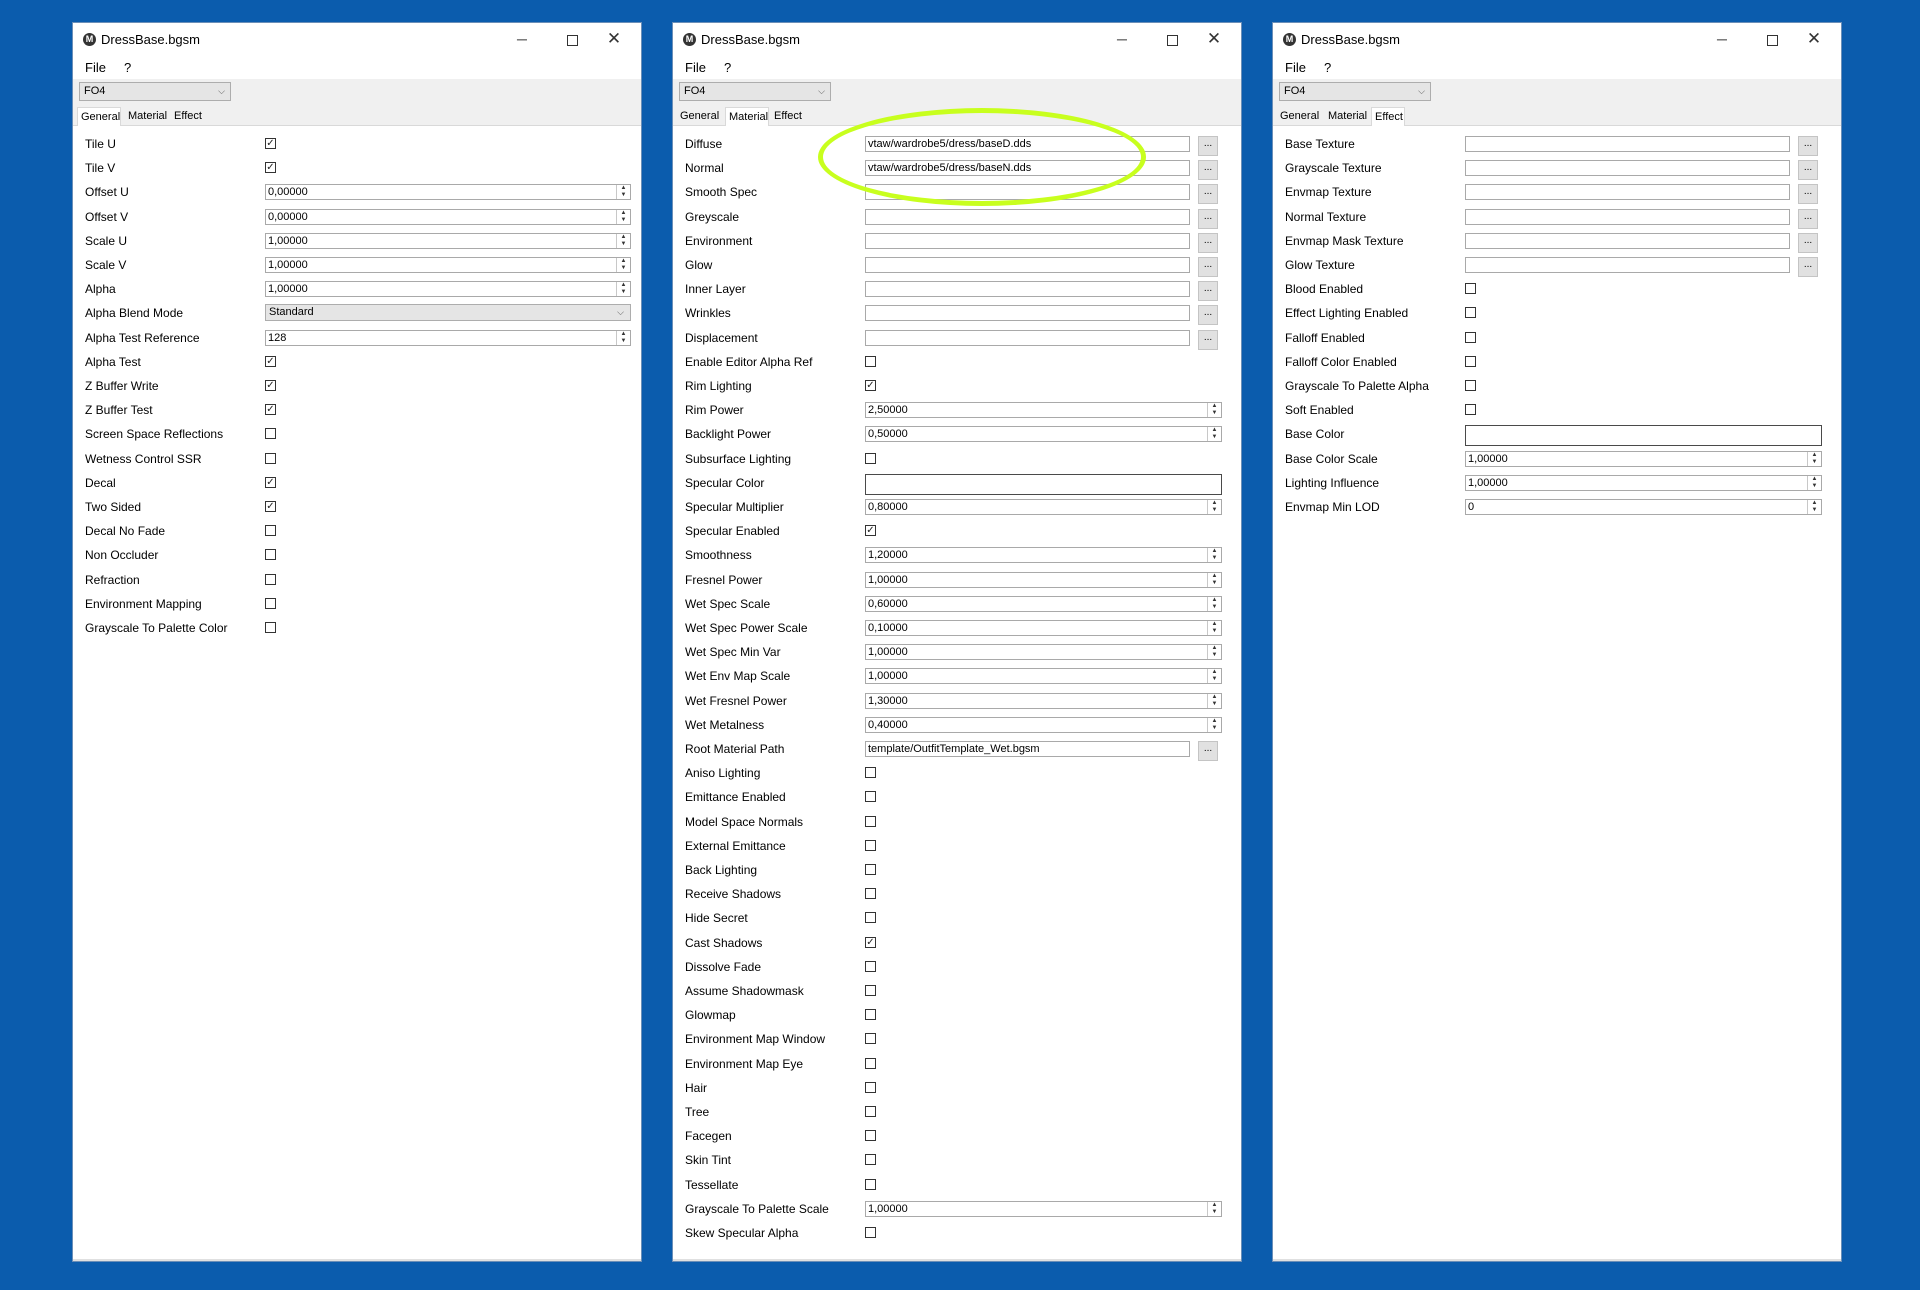 Image resolution: width=1920 pixels, height=1290 pixels. Describe the element at coordinates (270, 482) in the screenshot. I see `decal-checkbox: ✓` at that location.